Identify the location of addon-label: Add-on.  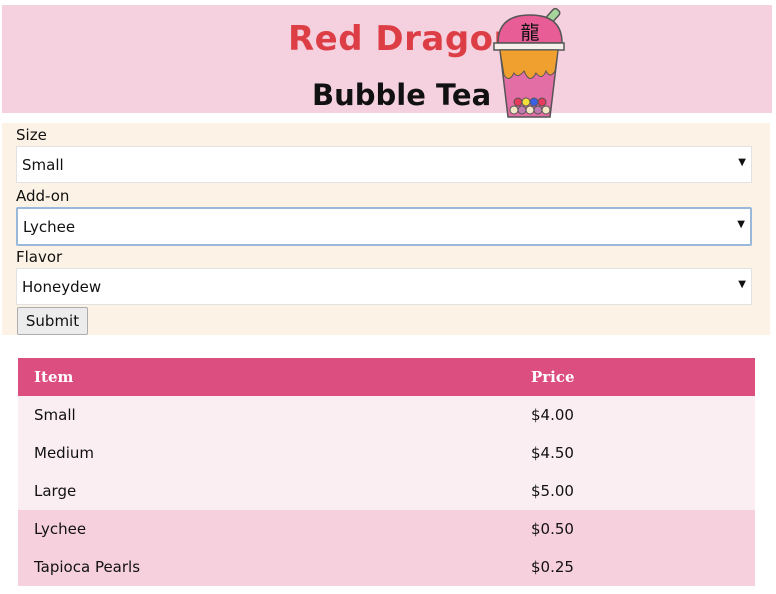
(43, 196).